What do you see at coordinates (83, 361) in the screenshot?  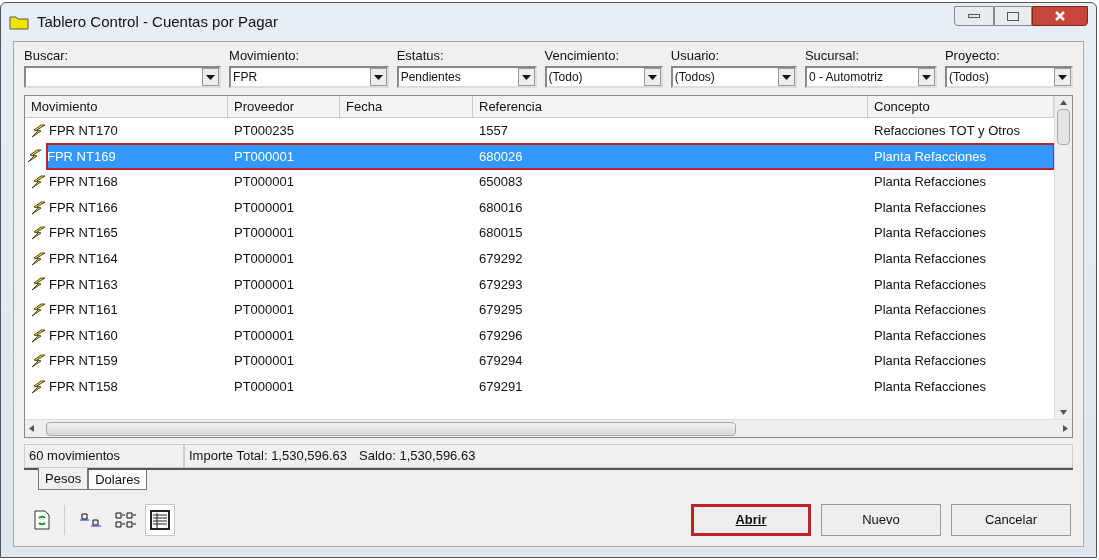 I see `table-cell-text: FPR NT159` at bounding box center [83, 361].